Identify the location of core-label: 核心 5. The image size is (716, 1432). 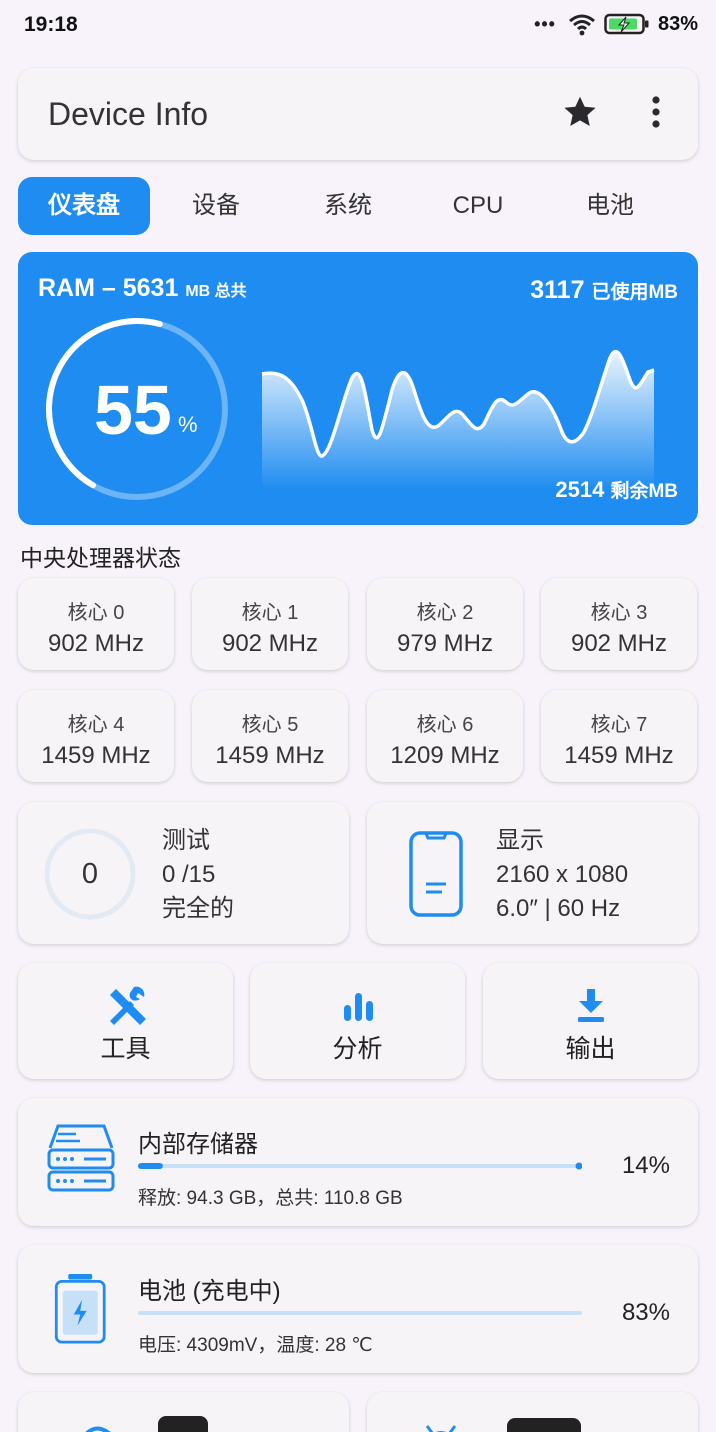
(270, 725).